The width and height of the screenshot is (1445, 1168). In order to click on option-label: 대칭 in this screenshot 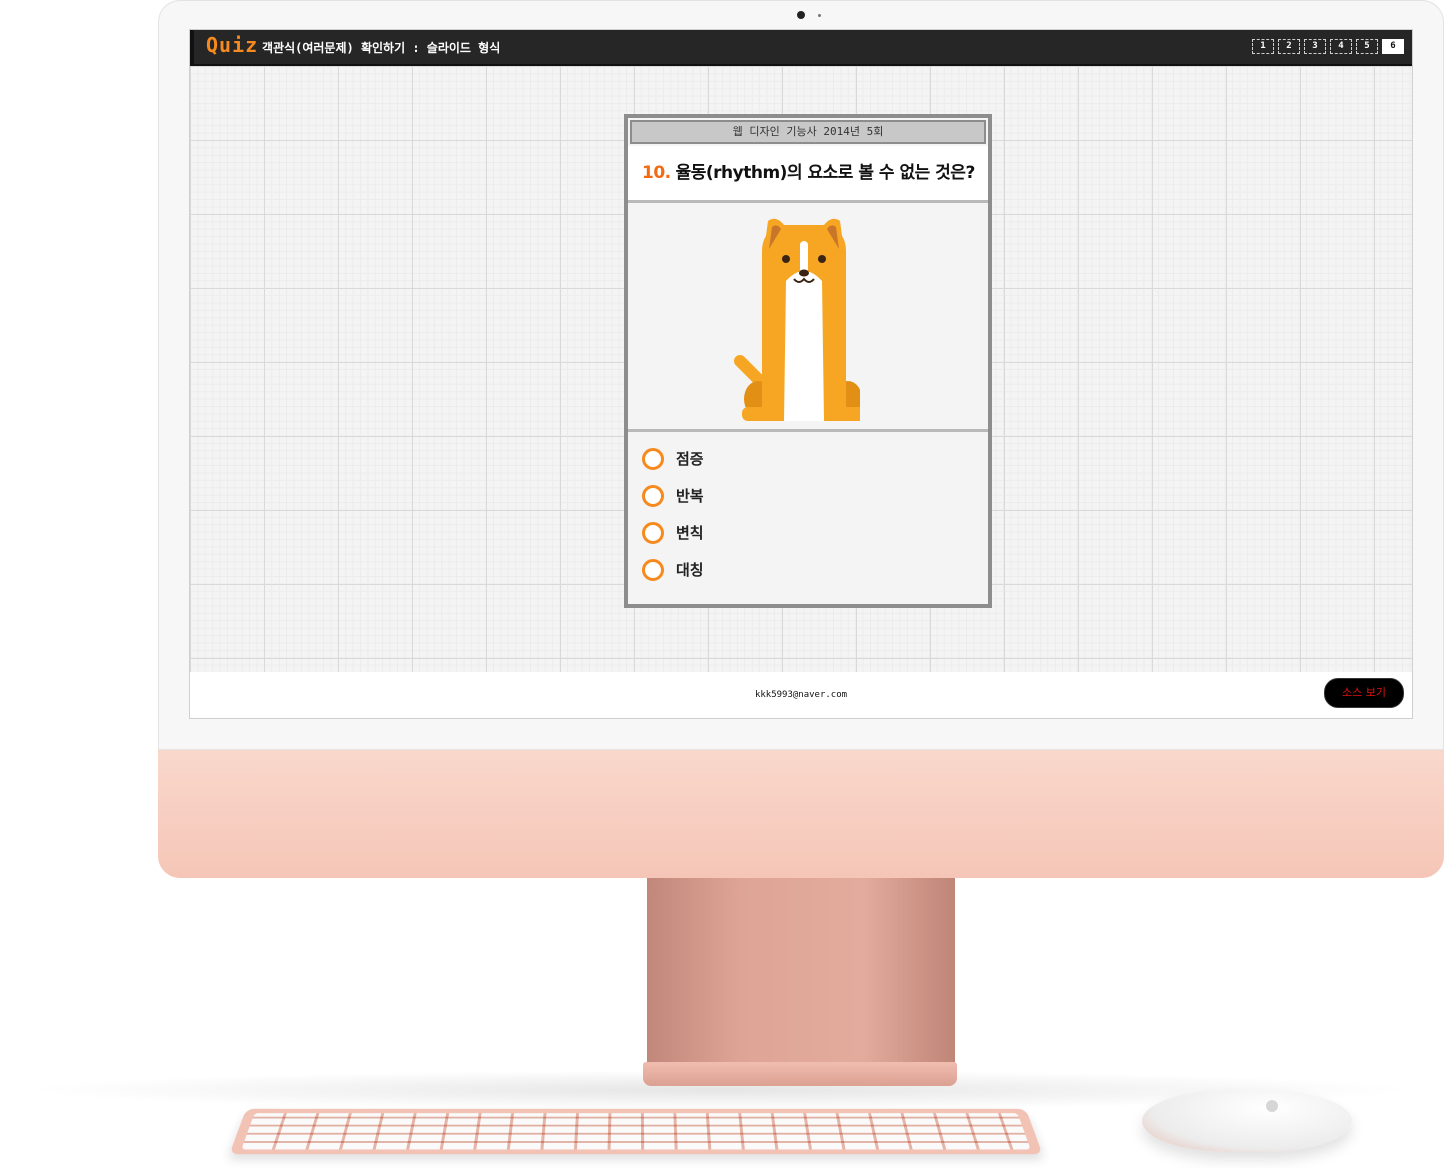, I will do `click(690, 570)`.